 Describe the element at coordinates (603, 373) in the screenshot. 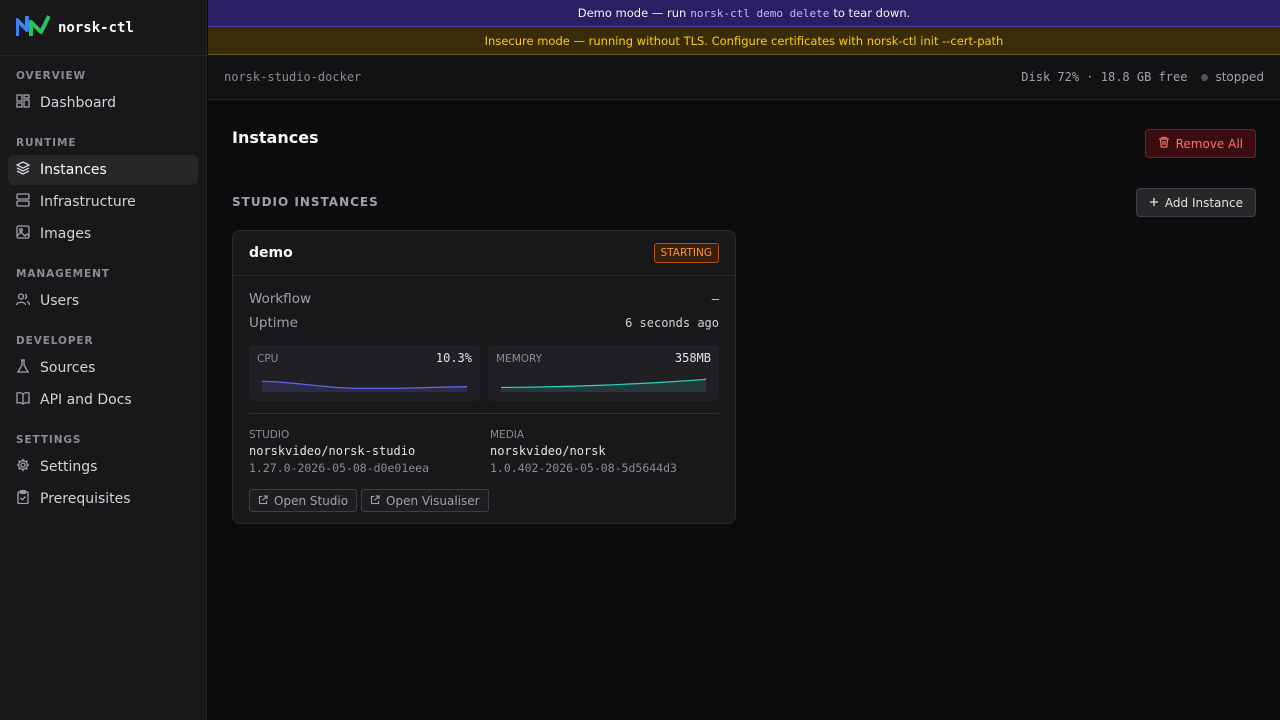

I see `memory-metric: MEMORY 358MB` at that location.